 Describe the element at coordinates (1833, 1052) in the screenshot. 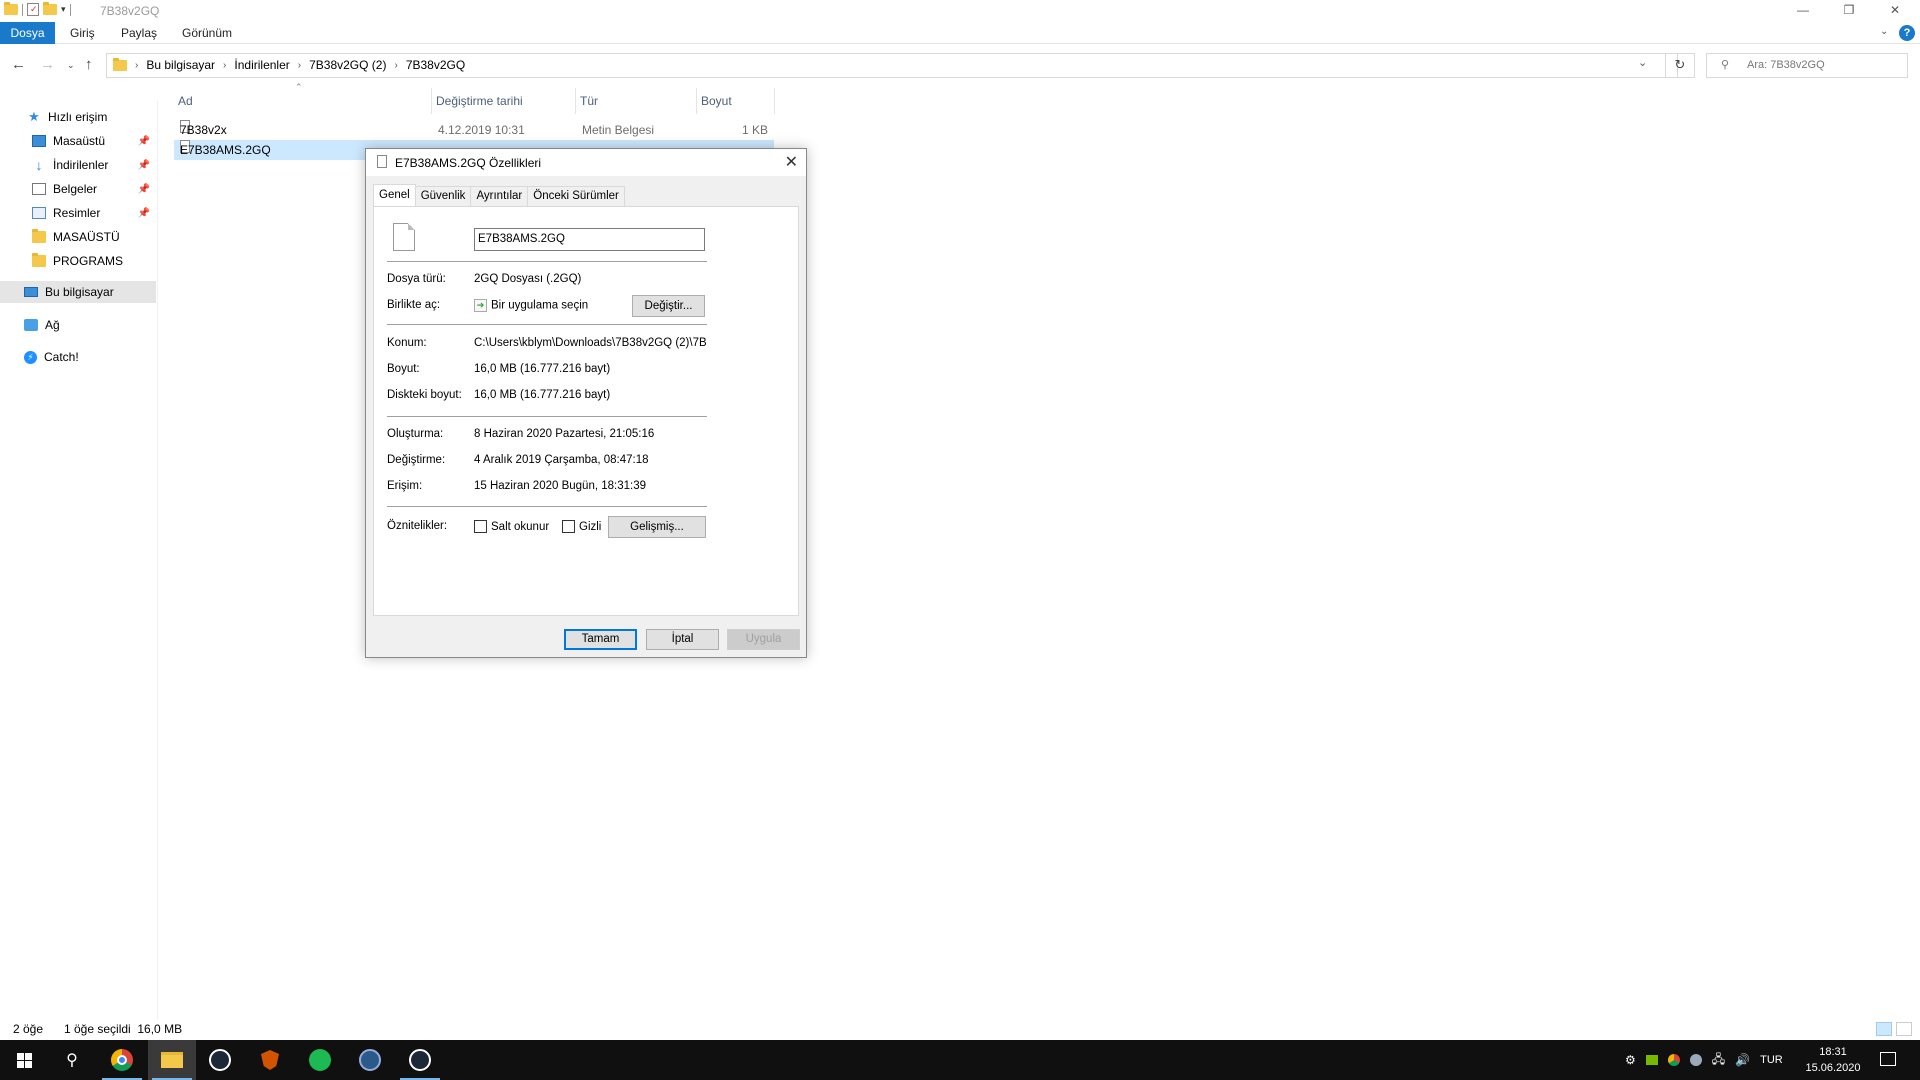

I see `clock-time: 18:31` at that location.